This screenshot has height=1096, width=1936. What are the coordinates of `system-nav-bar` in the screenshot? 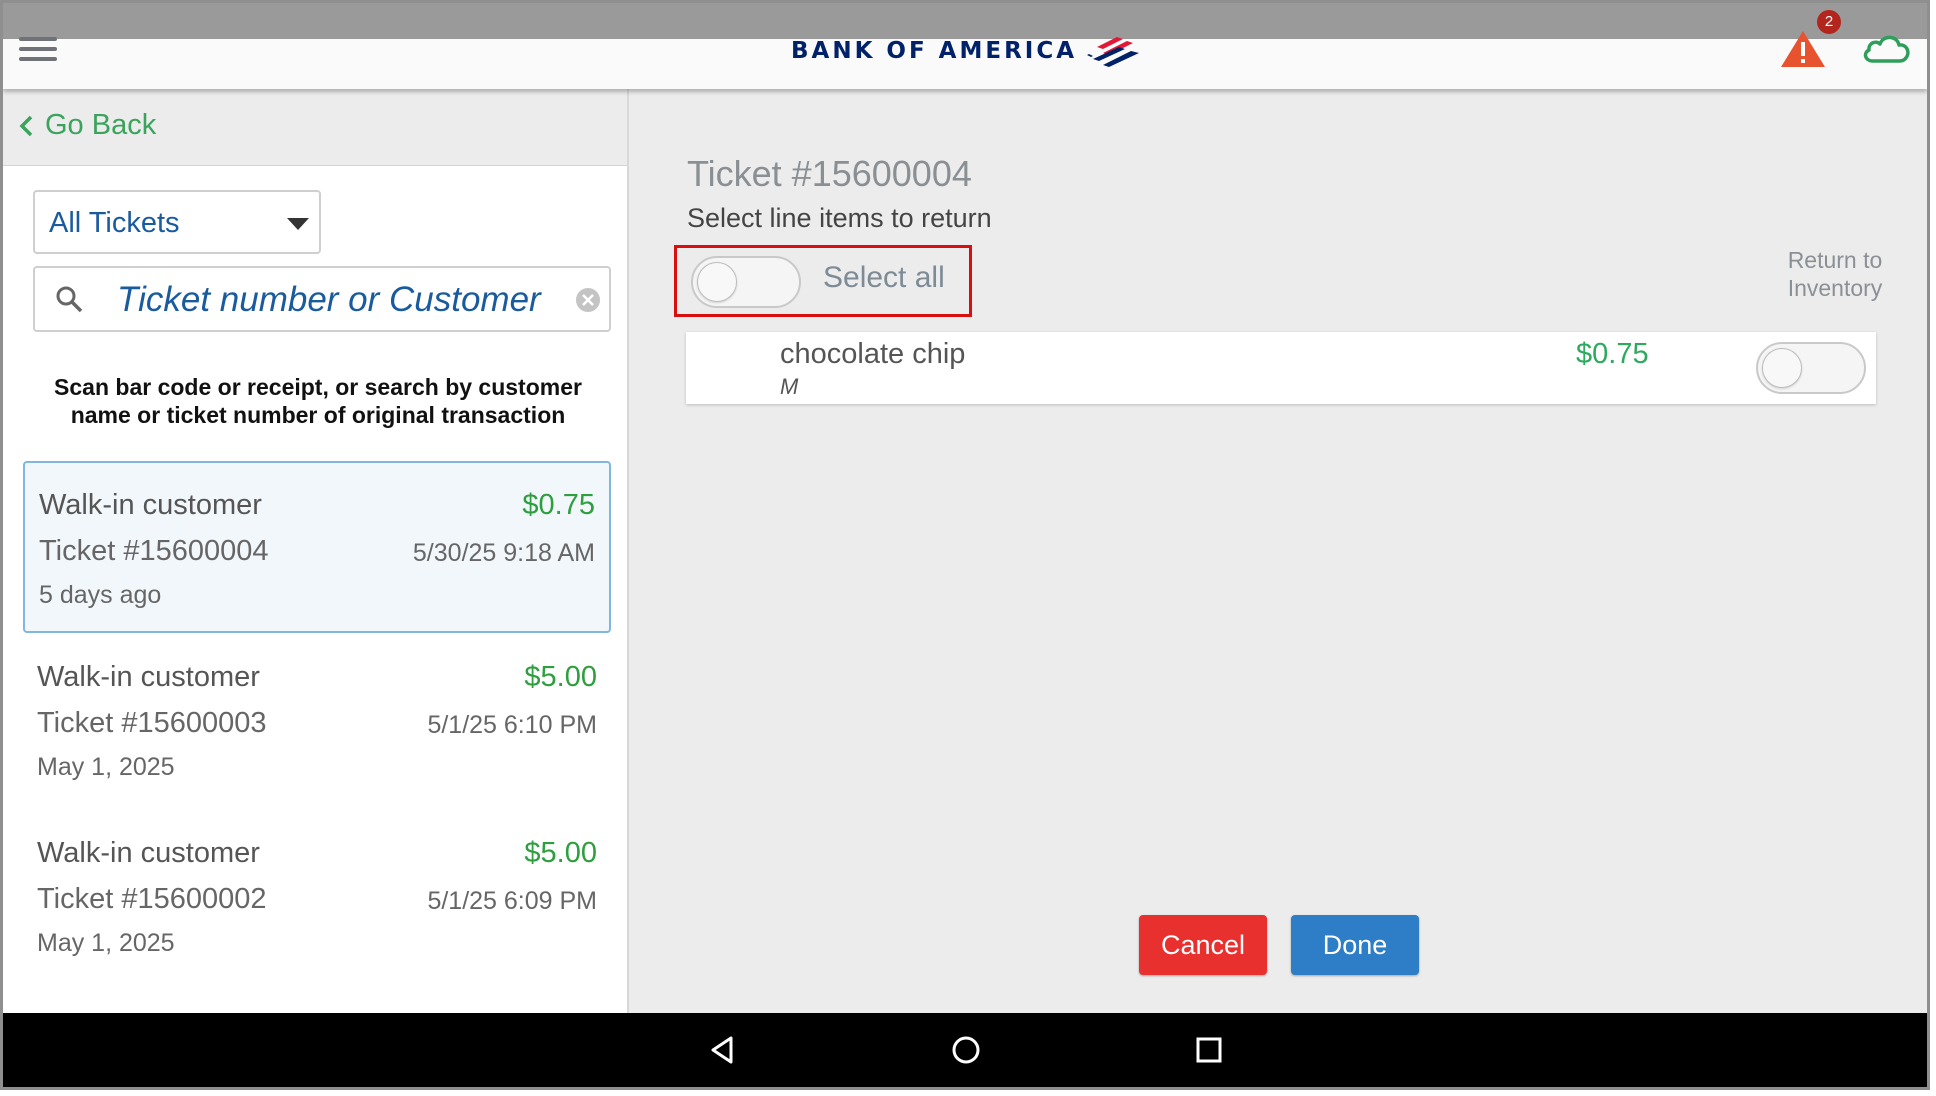 It's located at (965, 1050).